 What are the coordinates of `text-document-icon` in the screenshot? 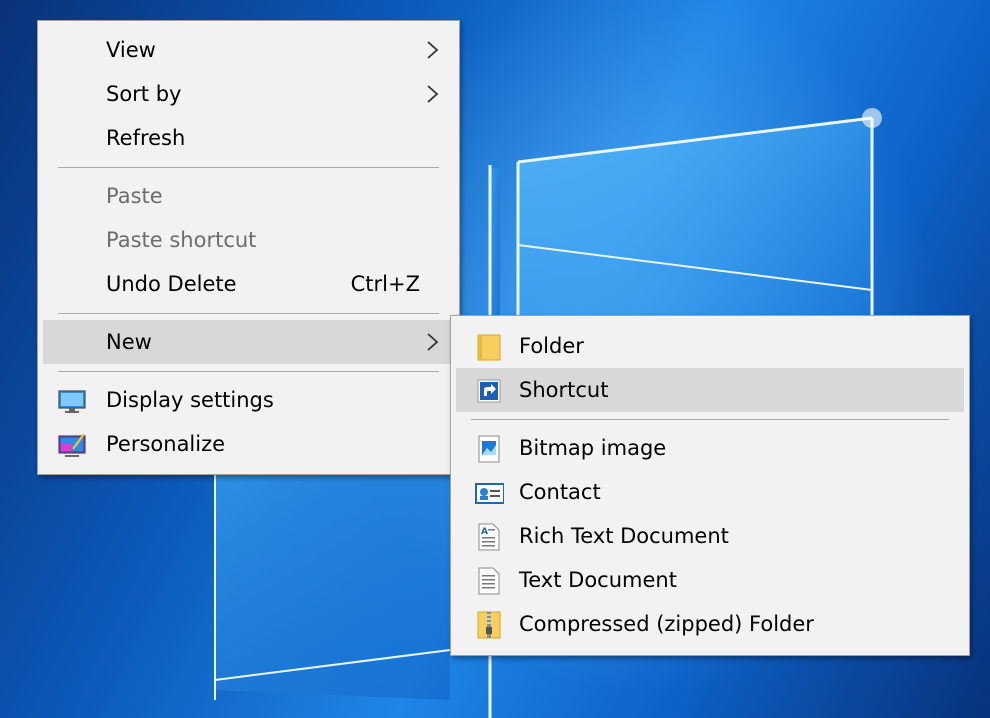 It's located at (489, 581).